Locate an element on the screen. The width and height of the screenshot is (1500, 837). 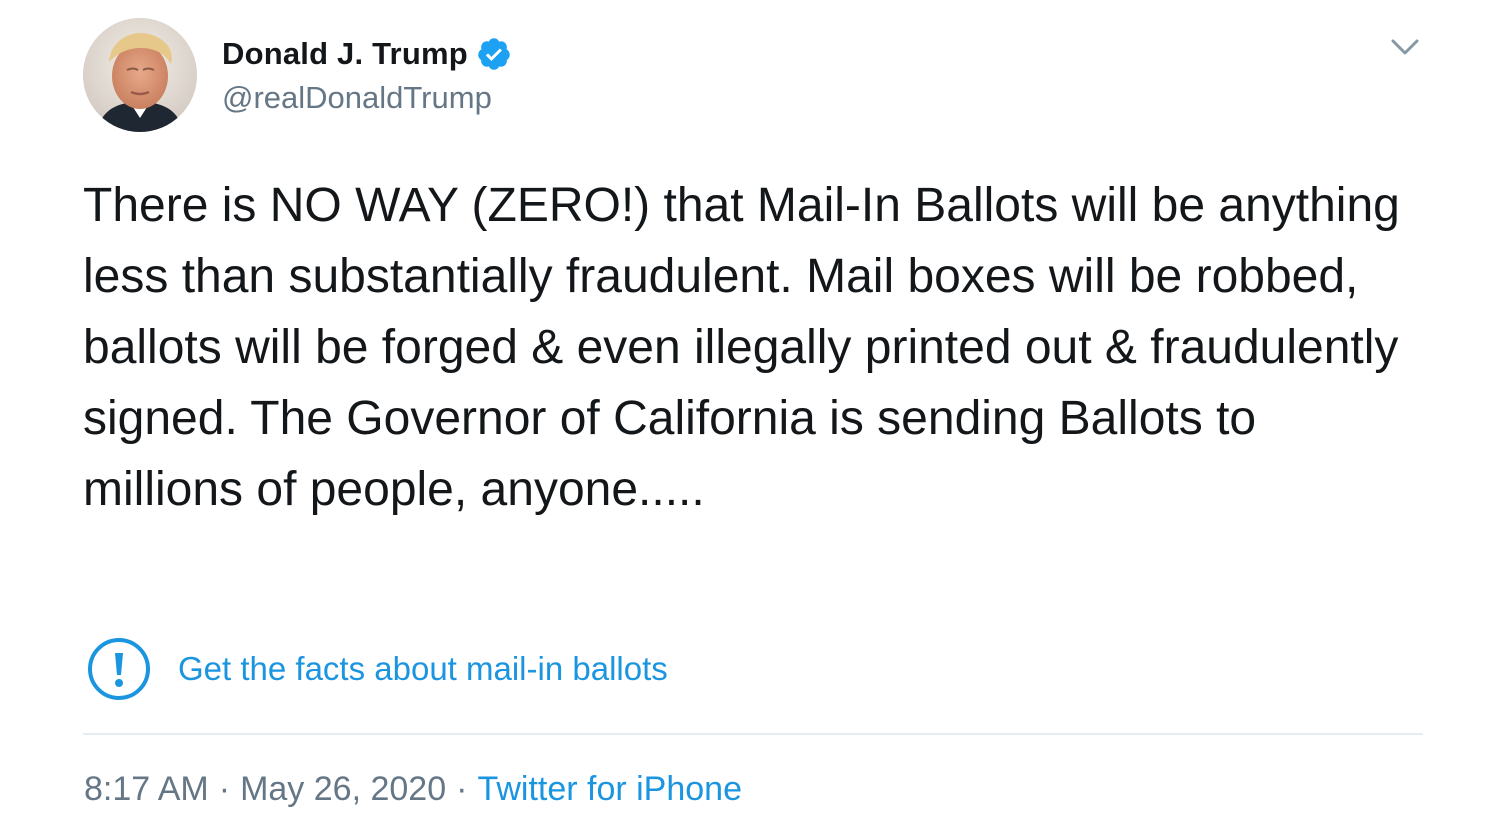
avatar is located at coordinates (140, 75).